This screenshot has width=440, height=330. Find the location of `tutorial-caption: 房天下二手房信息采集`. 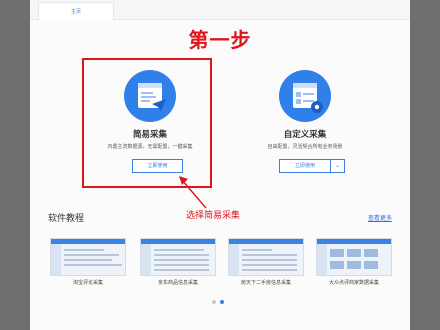

tutorial-caption: 房天下二手房信息采集 is located at coordinates (265, 283).